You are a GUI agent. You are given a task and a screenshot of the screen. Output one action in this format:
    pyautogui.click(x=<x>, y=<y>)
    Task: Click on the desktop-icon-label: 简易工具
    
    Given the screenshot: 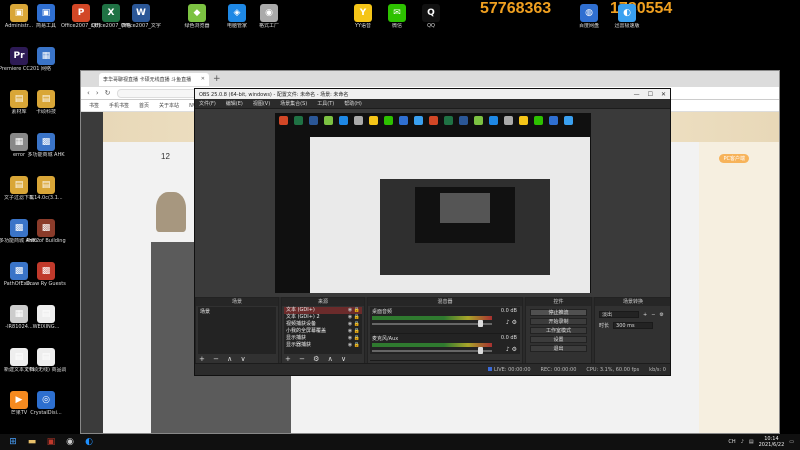 What is the action you would take?
    pyautogui.click(x=45, y=26)
    